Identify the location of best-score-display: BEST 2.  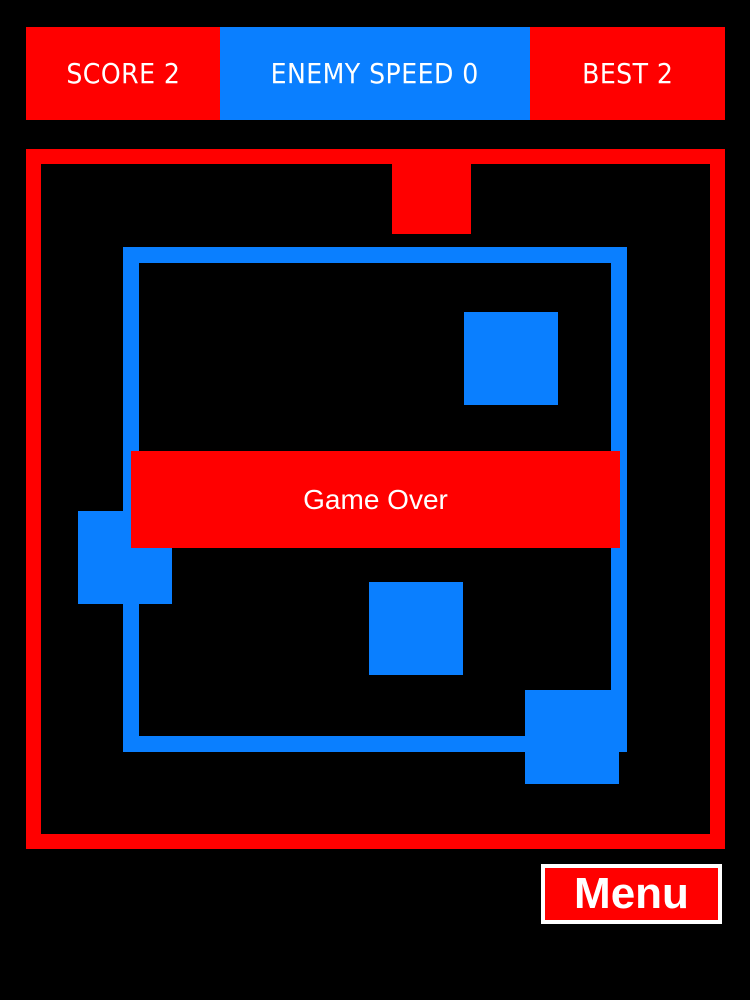
(627, 73).